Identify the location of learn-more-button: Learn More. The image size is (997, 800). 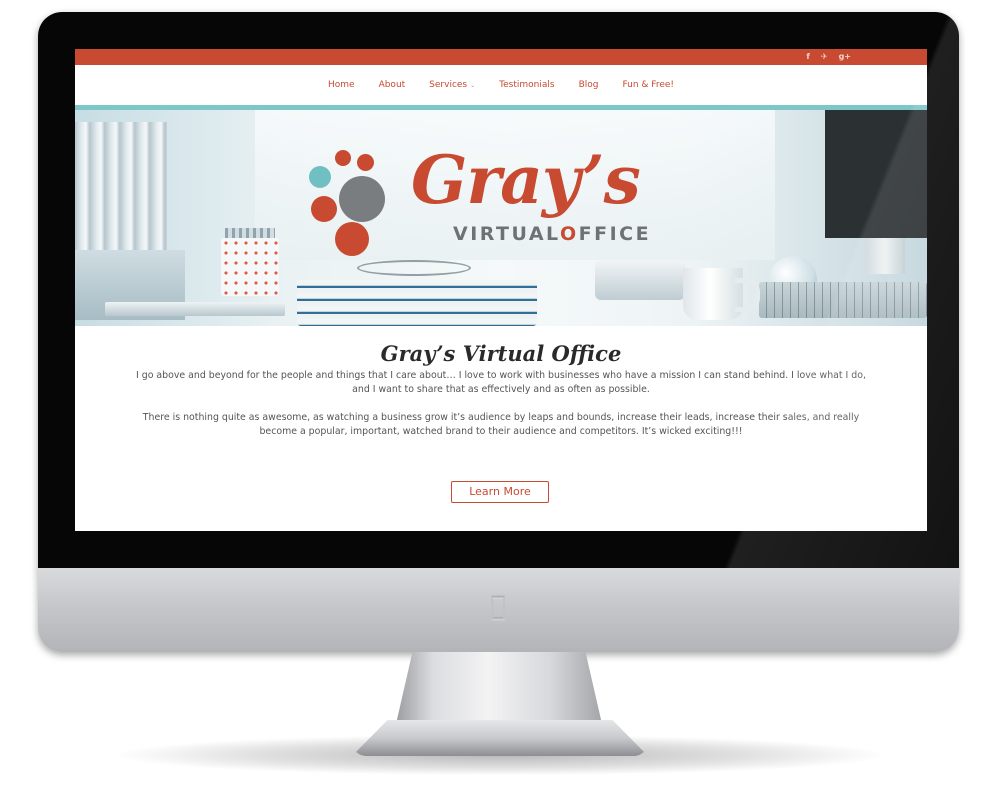
(500, 492).